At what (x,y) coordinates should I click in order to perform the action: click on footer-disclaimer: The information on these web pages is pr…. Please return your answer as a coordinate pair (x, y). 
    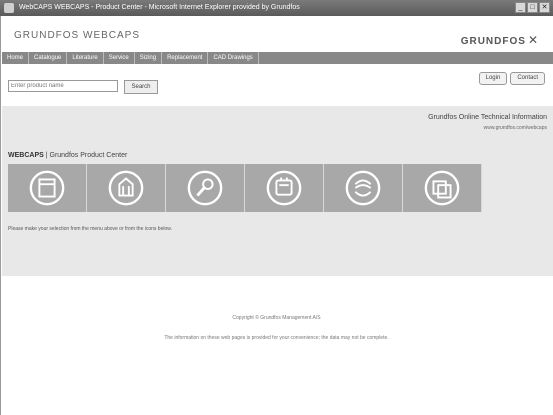
    Looking at the image, I should click on (276, 338).